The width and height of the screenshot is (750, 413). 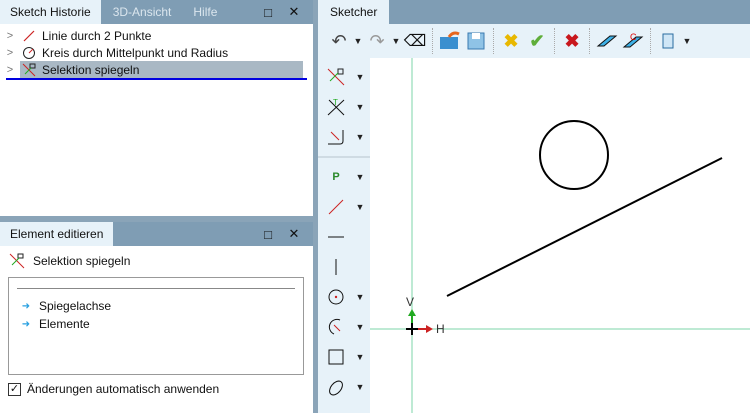 I want to click on trim-icon: T, so click(x=336, y=107).